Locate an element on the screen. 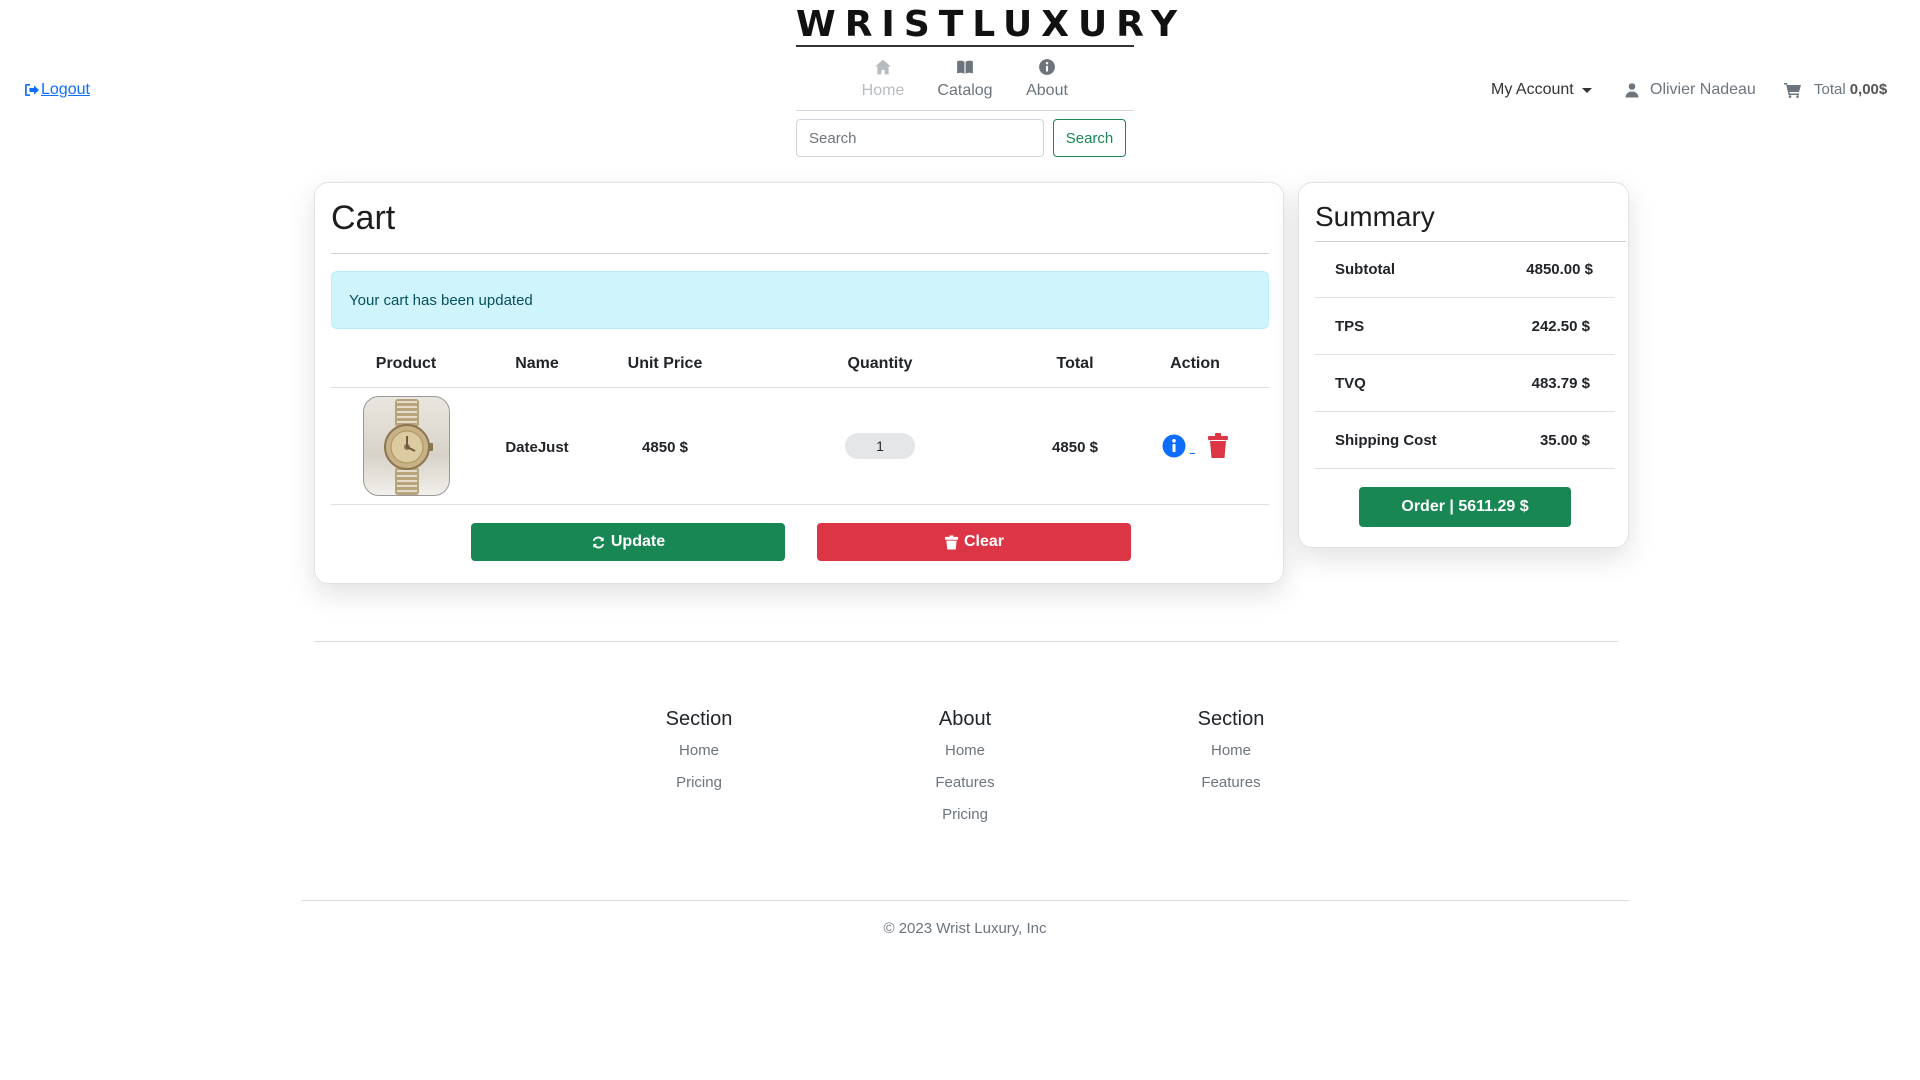  copyright-text: © 2023 Wrist Luxury, Inc is located at coordinates (965, 928).